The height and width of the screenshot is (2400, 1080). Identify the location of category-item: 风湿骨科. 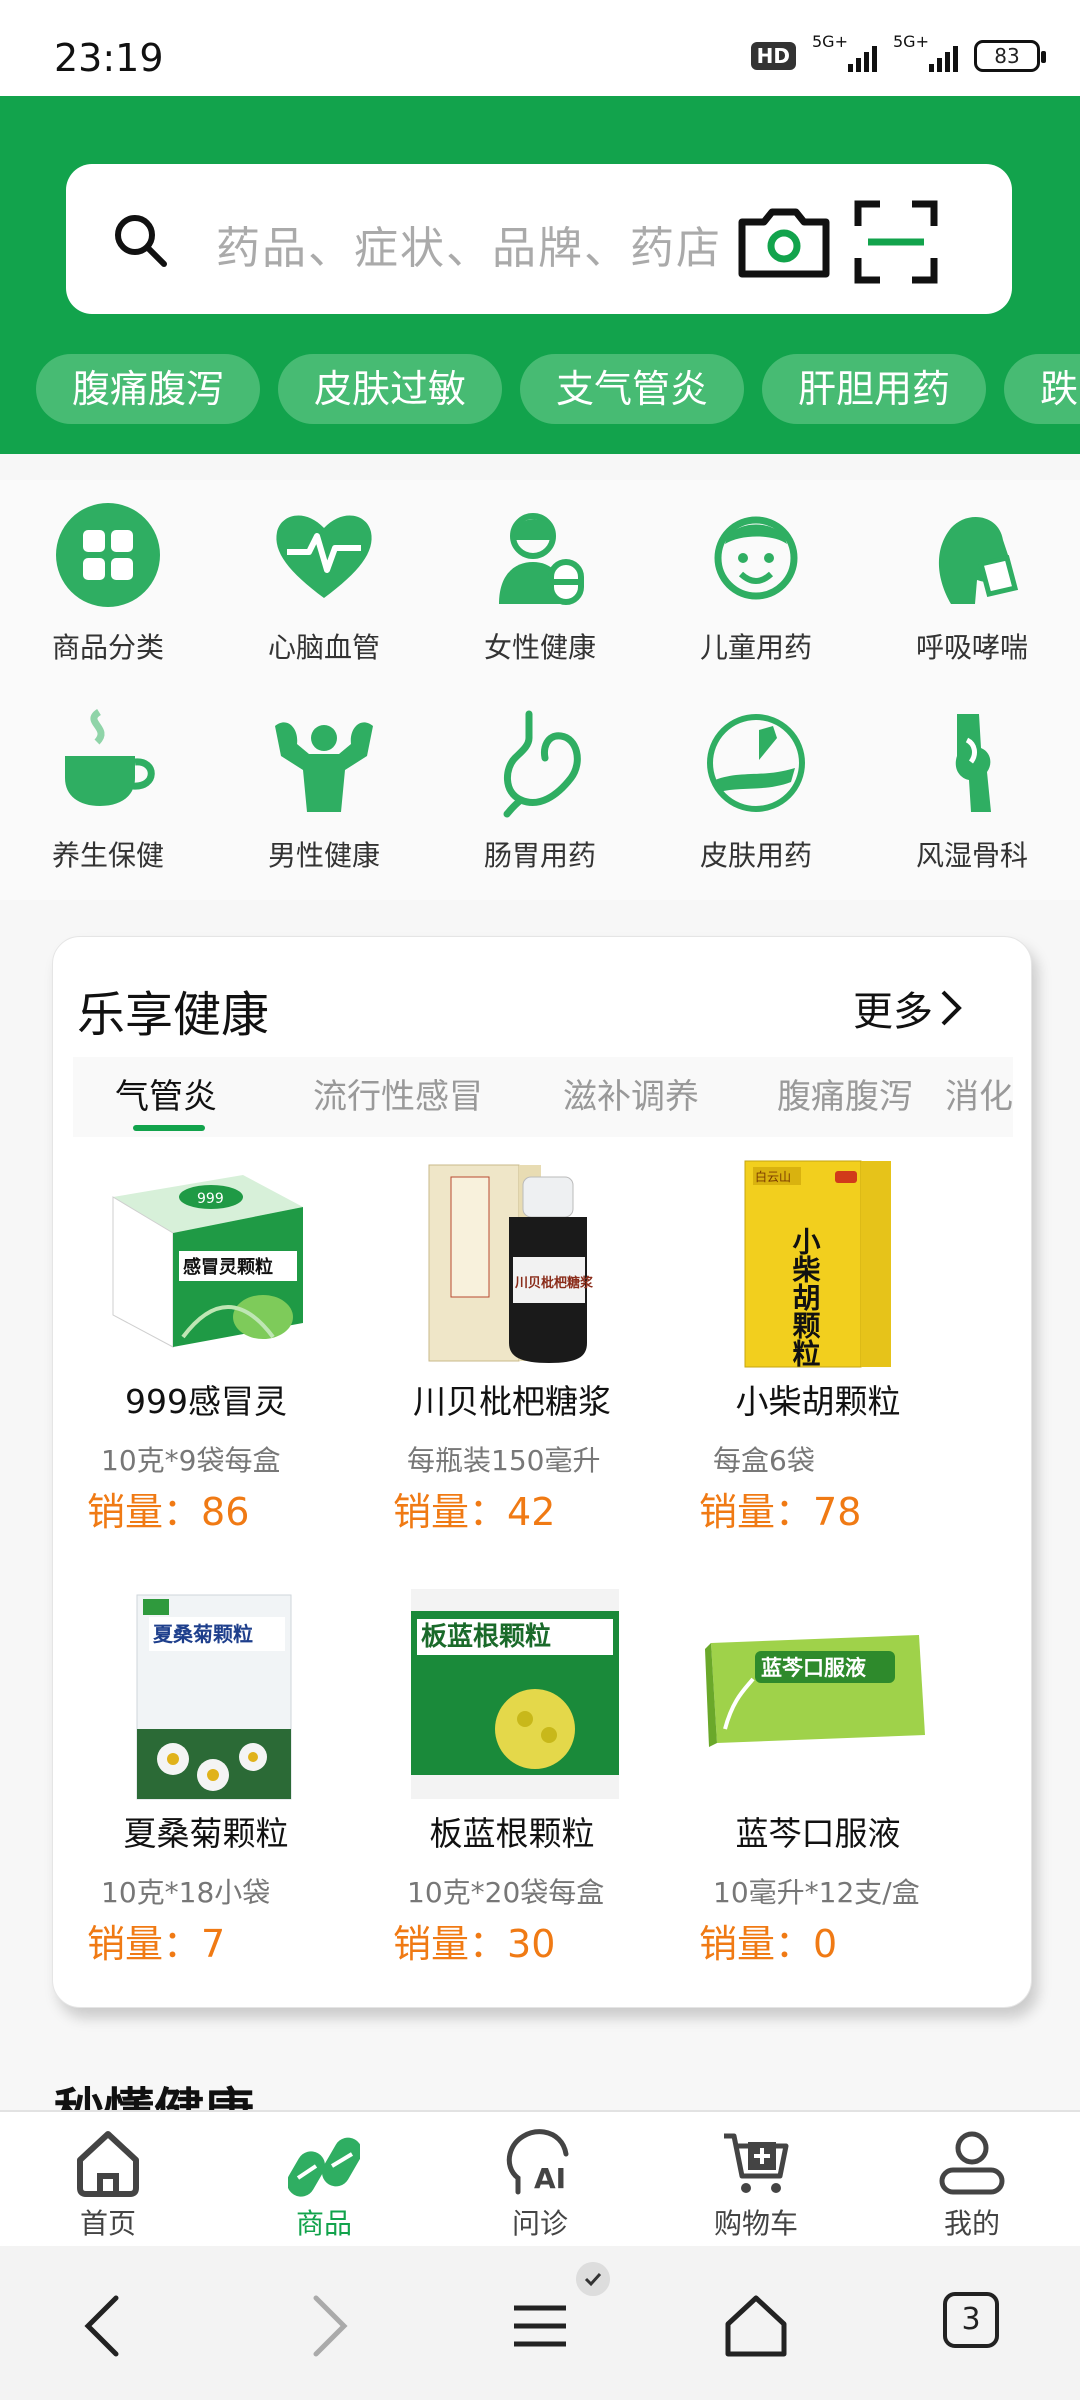
(972, 791).